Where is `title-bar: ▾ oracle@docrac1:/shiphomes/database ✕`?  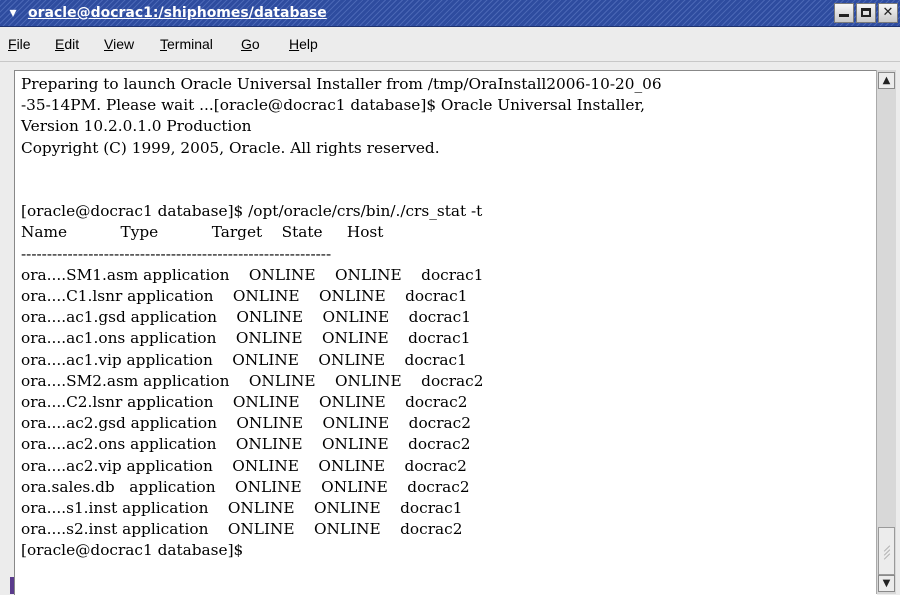 title-bar: ▾ oracle@docrac1:/shiphomes/database ✕ is located at coordinates (450, 13).